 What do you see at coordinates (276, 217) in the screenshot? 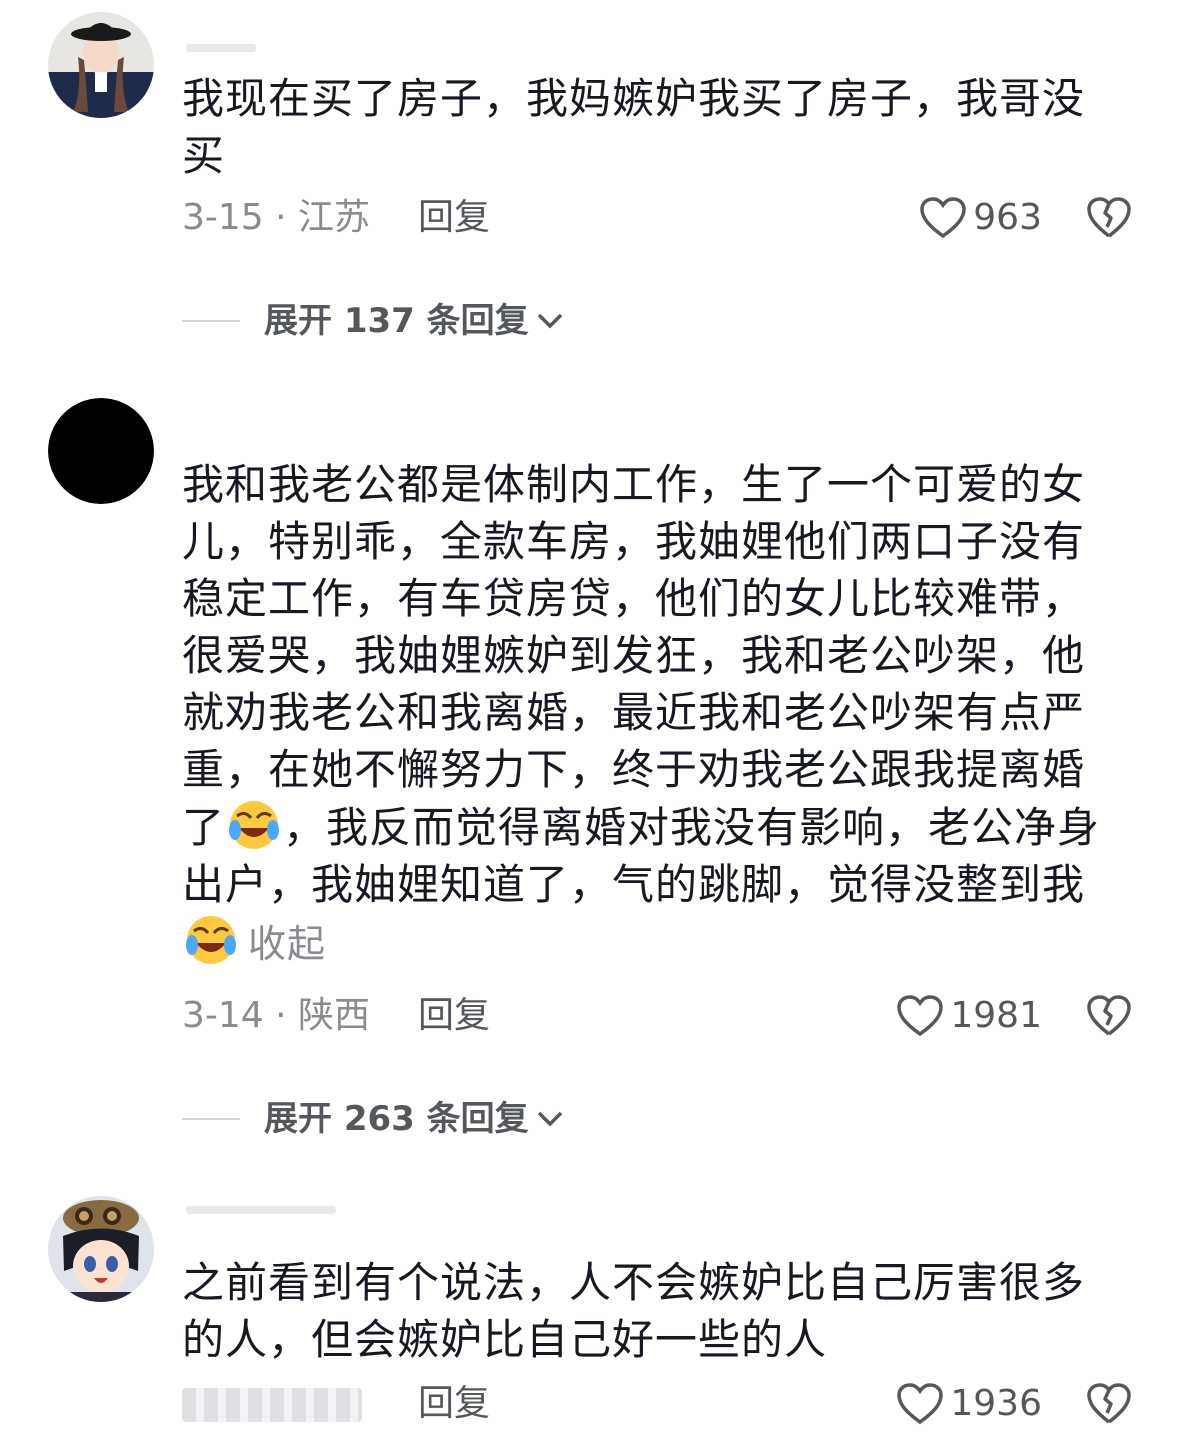
I see `date-location: 3-15 · 江苏` at bounding box center [276, 217].